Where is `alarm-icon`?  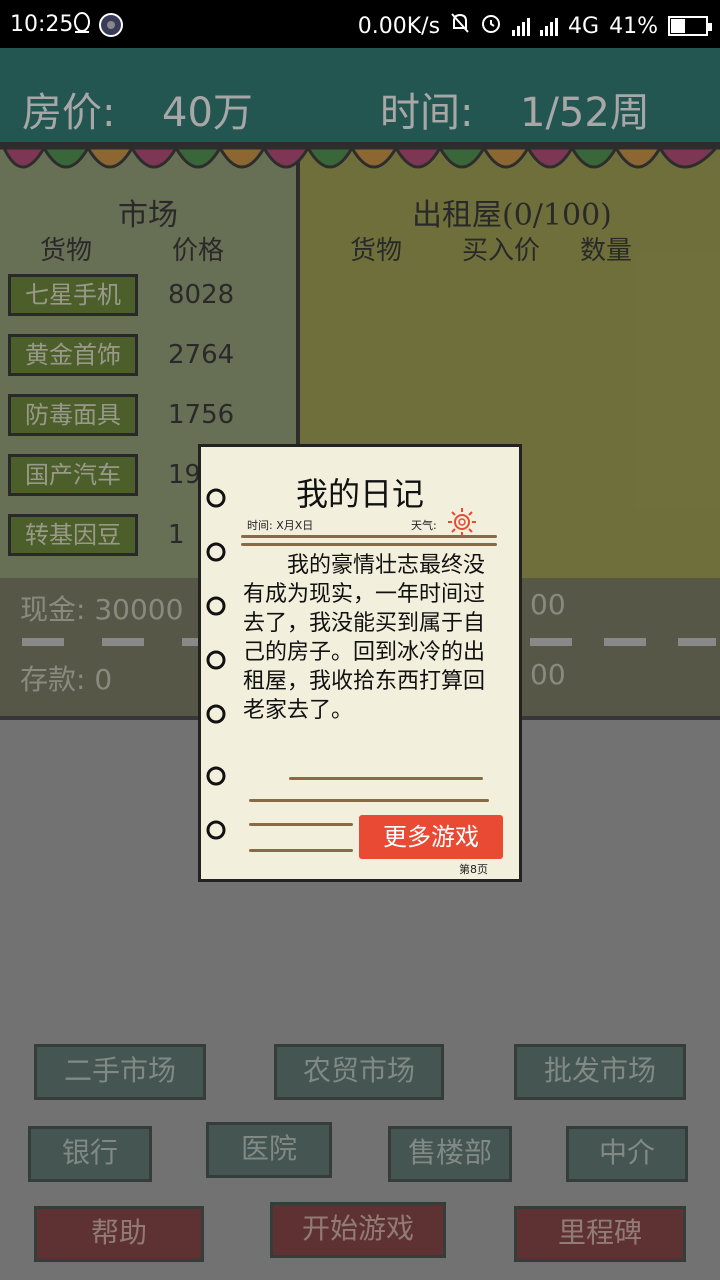 alarm-icon is located at coordinates (491, 26).